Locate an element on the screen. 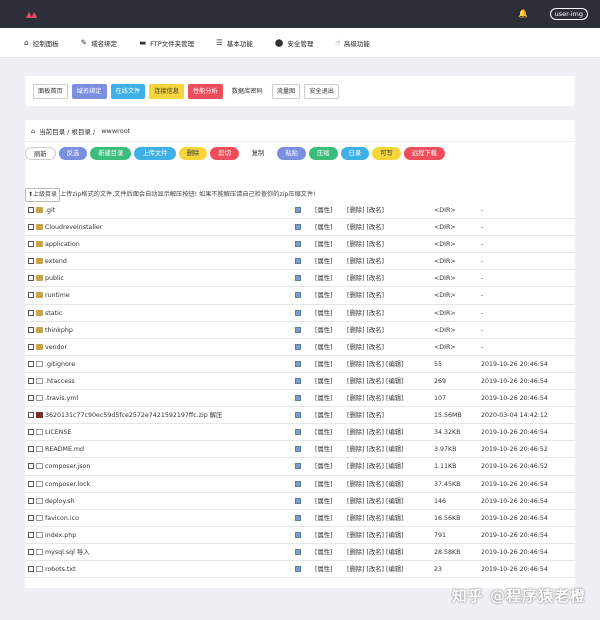 This screenshot has width=600, height=620. file-name: LICENSE is located at coordinates (58, 432).